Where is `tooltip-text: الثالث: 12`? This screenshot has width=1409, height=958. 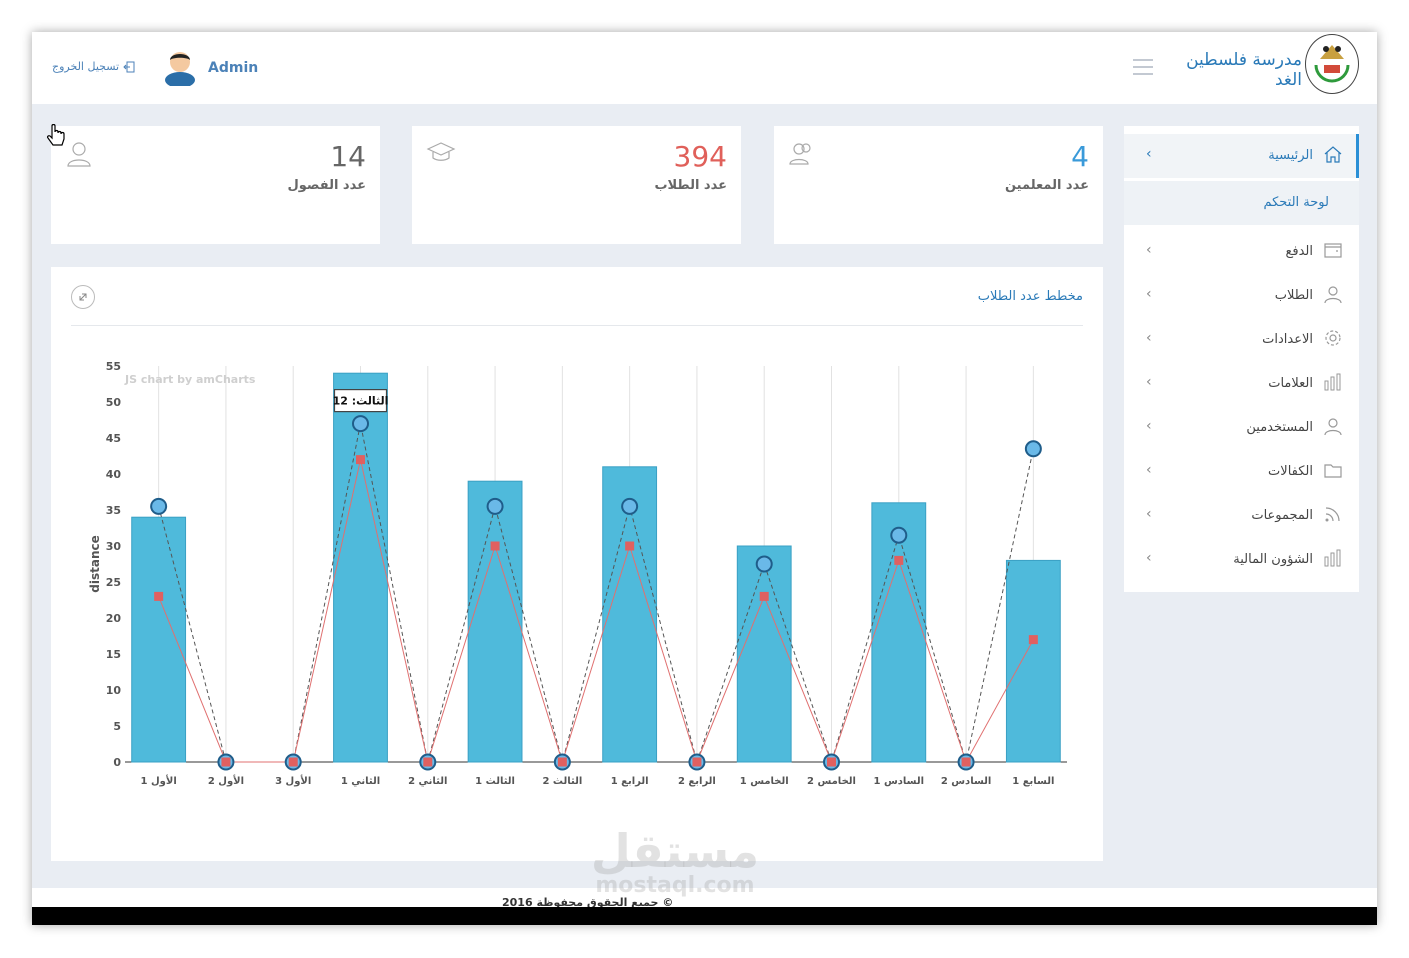 tooltip-text: الثالث: 12 is located at coordinates (361, 401).